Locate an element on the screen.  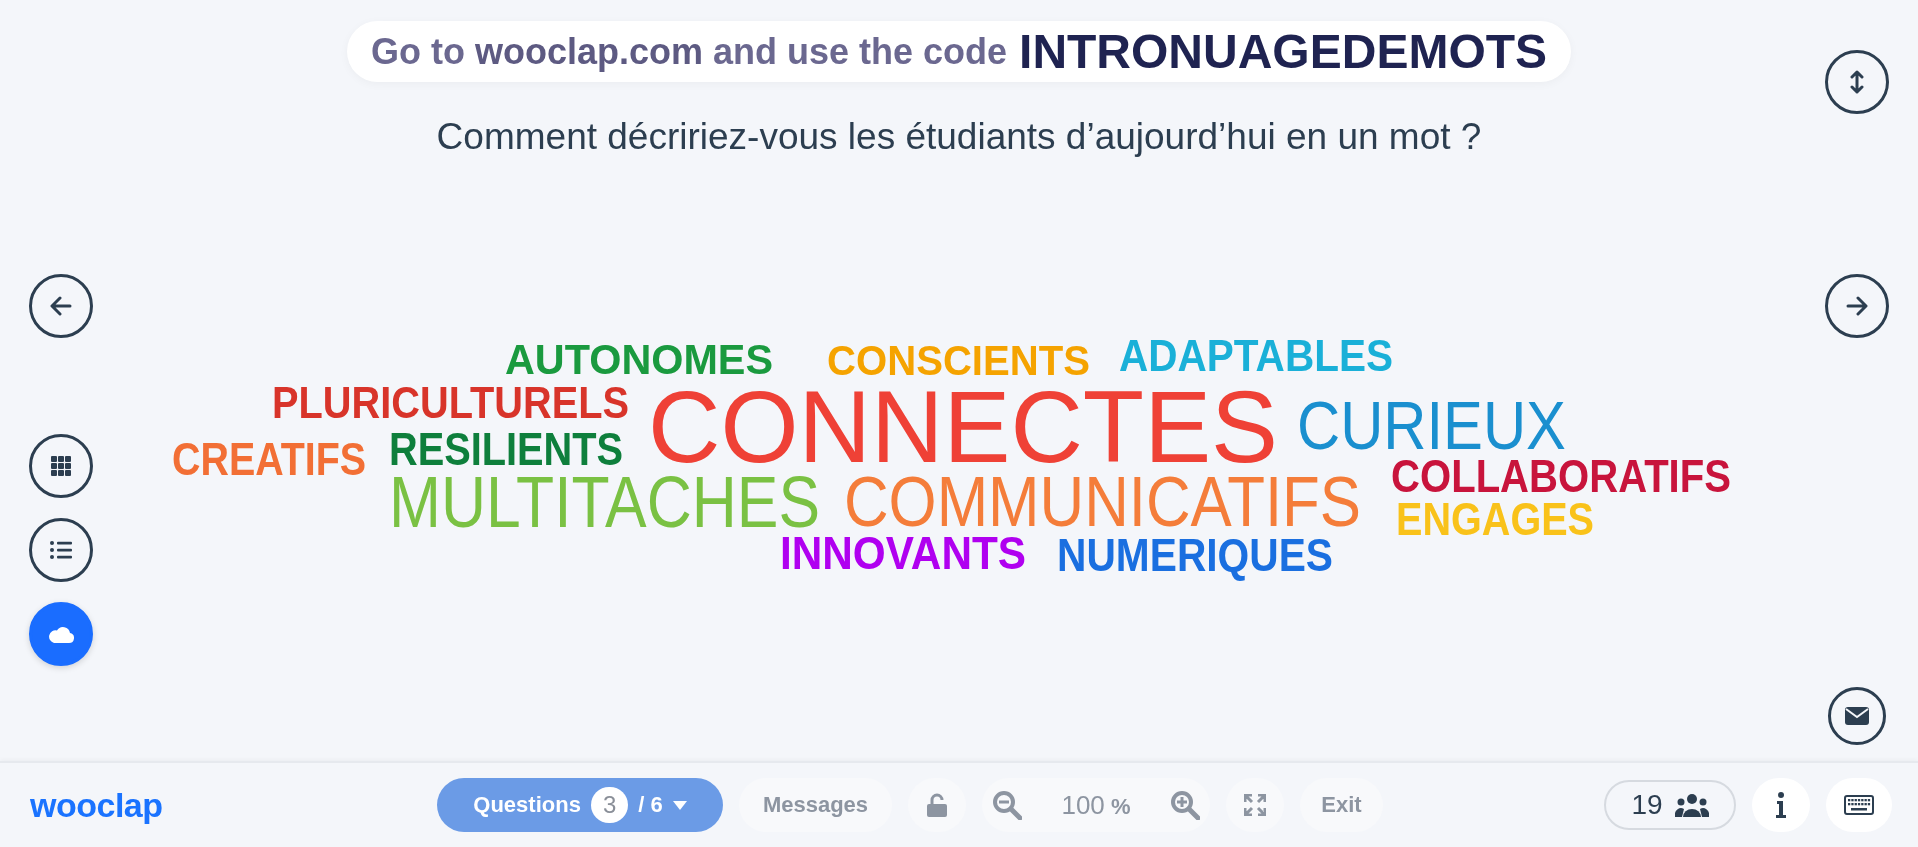
cloud-view-button is located at coordinates (61, 634).